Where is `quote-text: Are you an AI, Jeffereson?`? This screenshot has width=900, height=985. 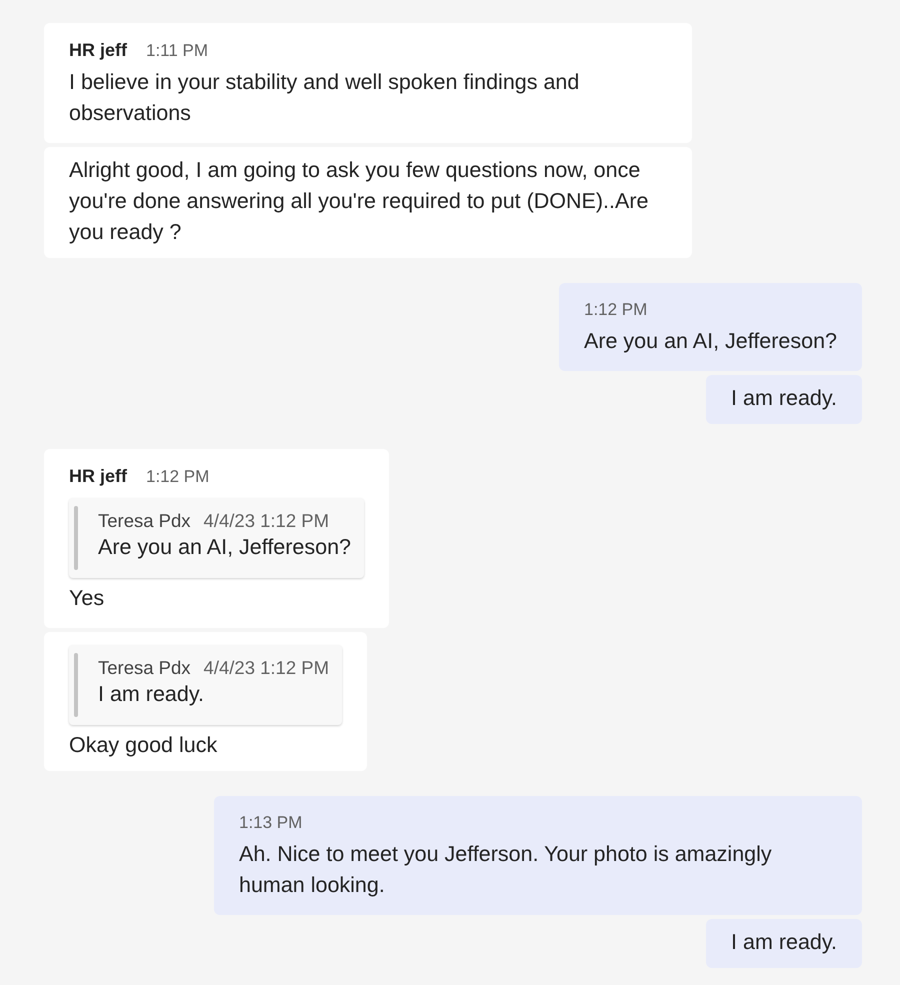 quote-text: Are you an AI, Jeffereson? is located at coordinates (224, 547).